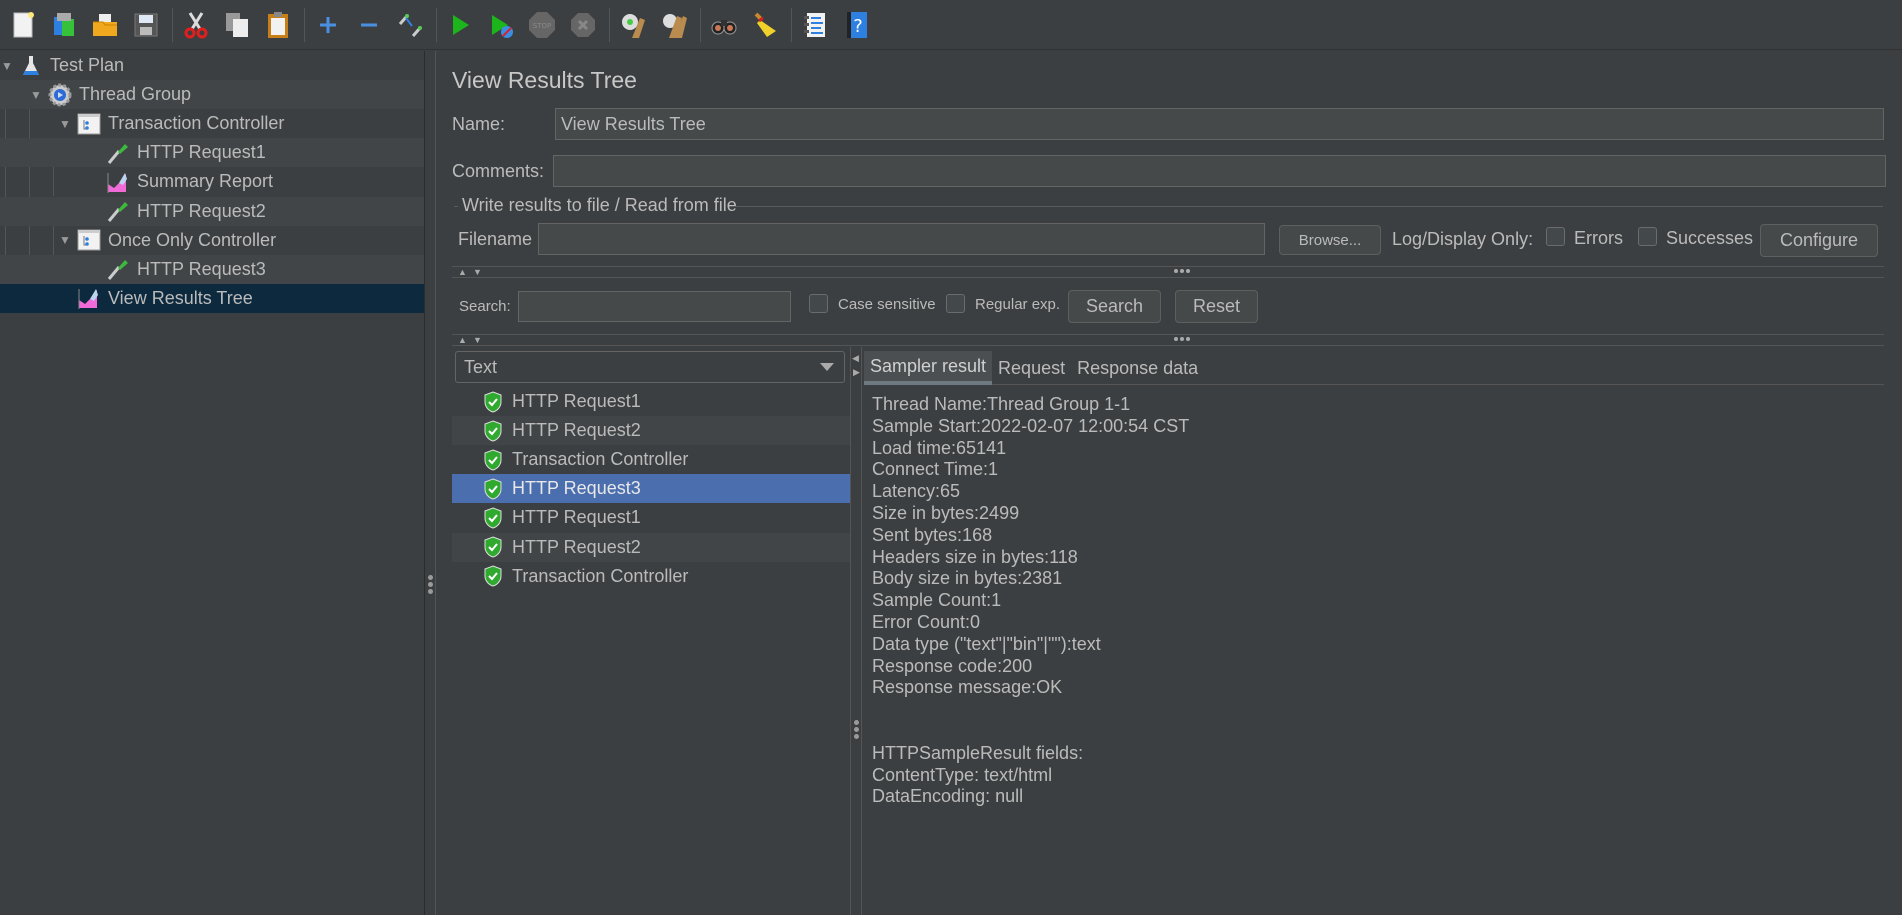 This screenshot has height=915, width=1902. What do you see at coordinates (1647, 236) in the screenshot?
I see `successes-checkbox` at bounding box center [1647, 236].